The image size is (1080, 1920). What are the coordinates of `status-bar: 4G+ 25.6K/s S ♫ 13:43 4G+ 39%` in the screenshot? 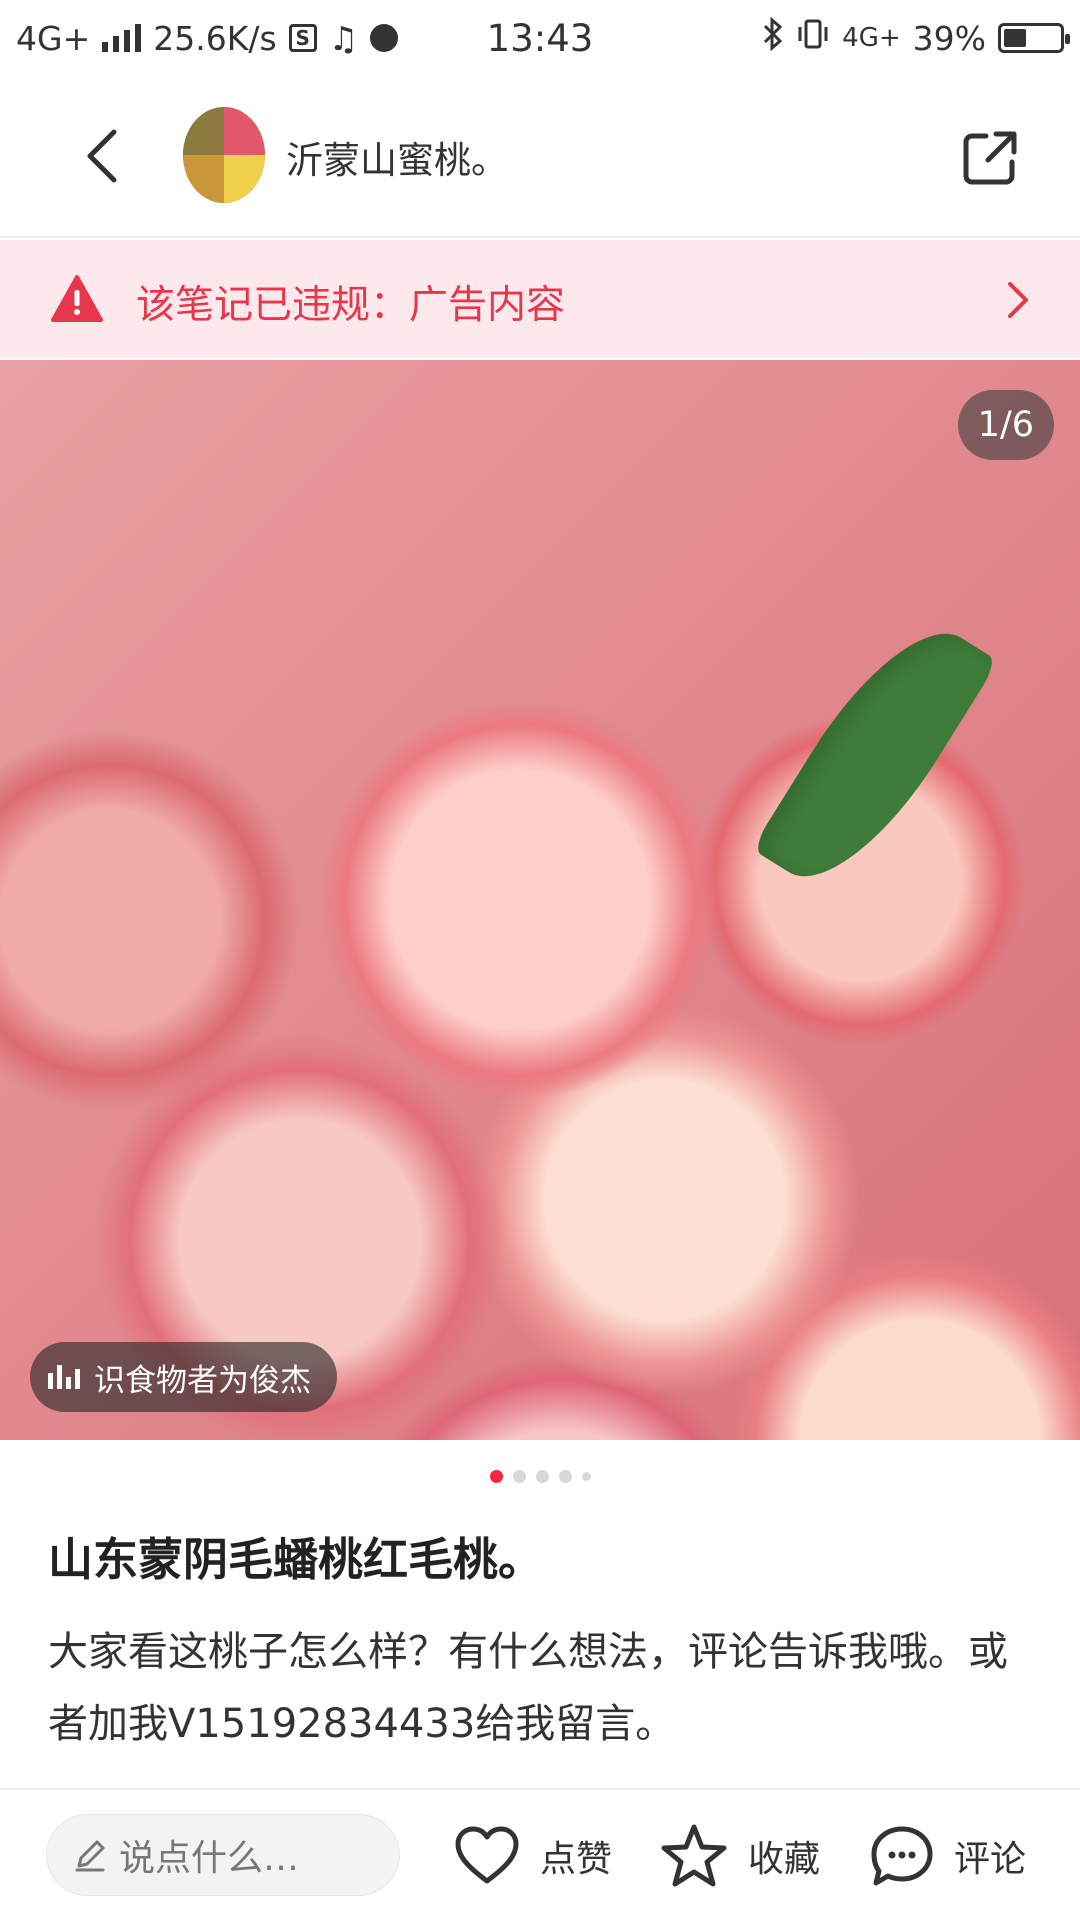 It's located at (540, 38).